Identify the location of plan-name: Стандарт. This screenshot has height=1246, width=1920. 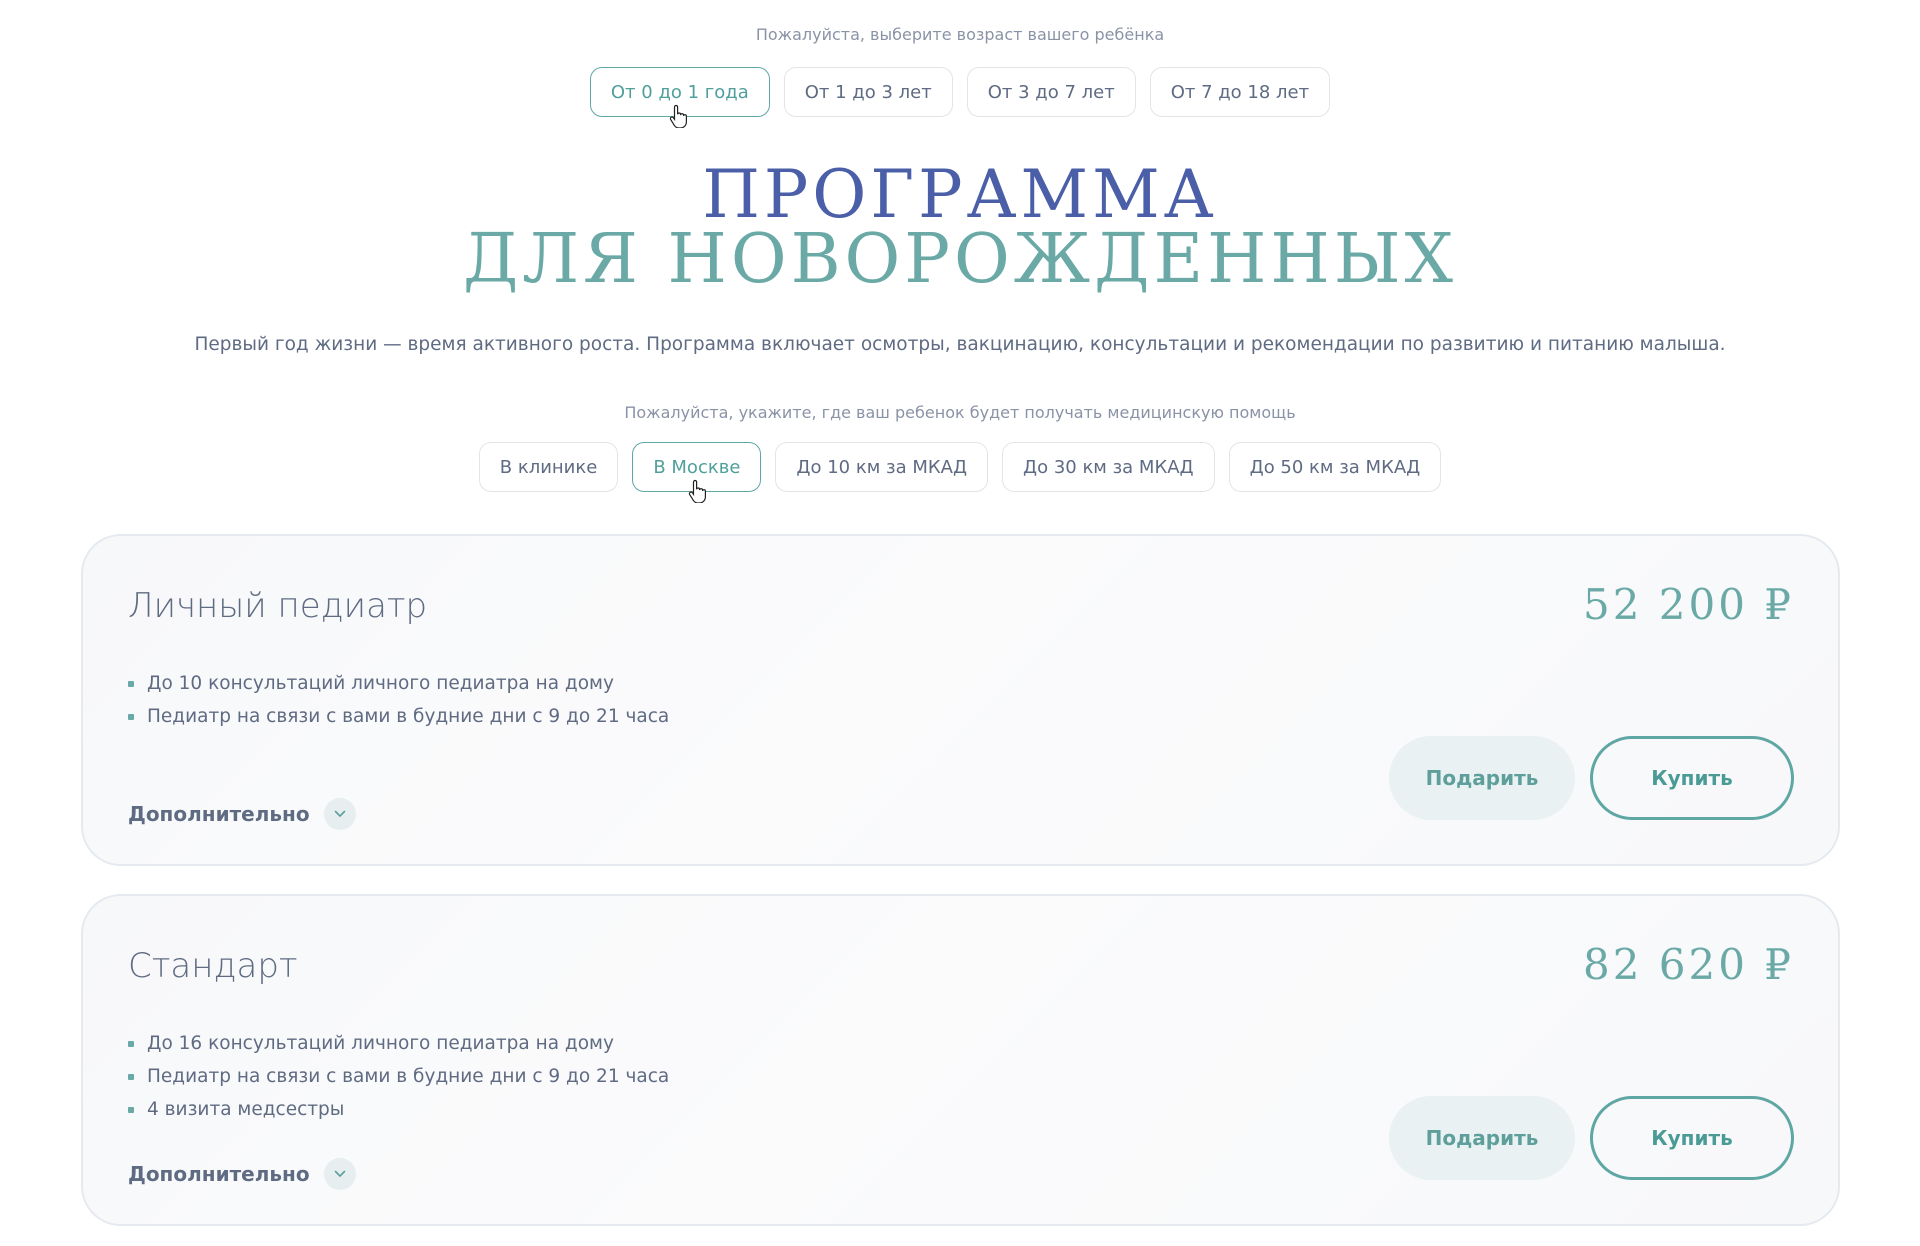
(213, 966).